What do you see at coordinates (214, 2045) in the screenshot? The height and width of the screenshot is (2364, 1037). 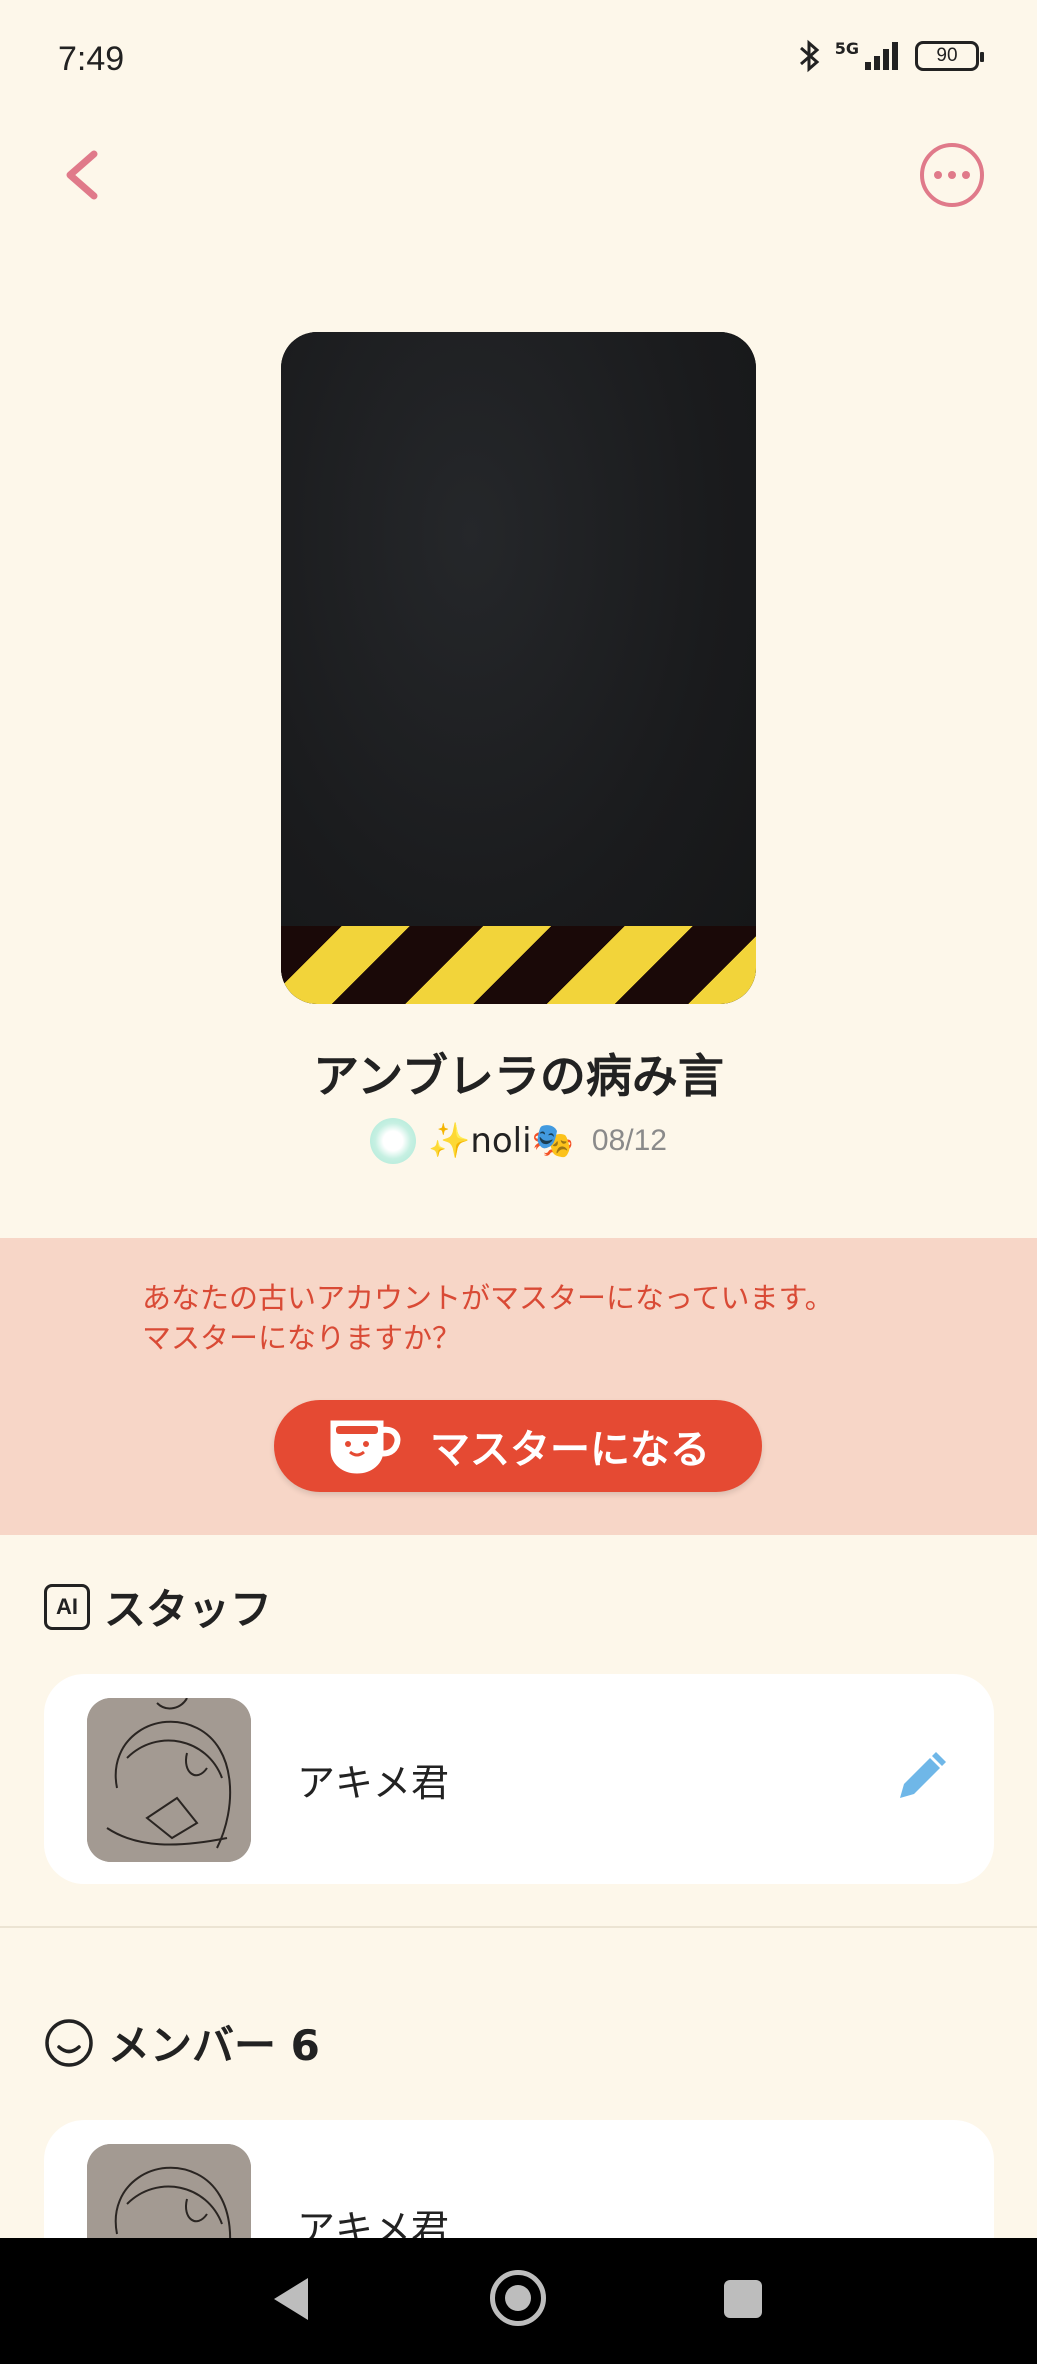 I see `members-heading: メンバー 6` at bounding box center [214, 2045].